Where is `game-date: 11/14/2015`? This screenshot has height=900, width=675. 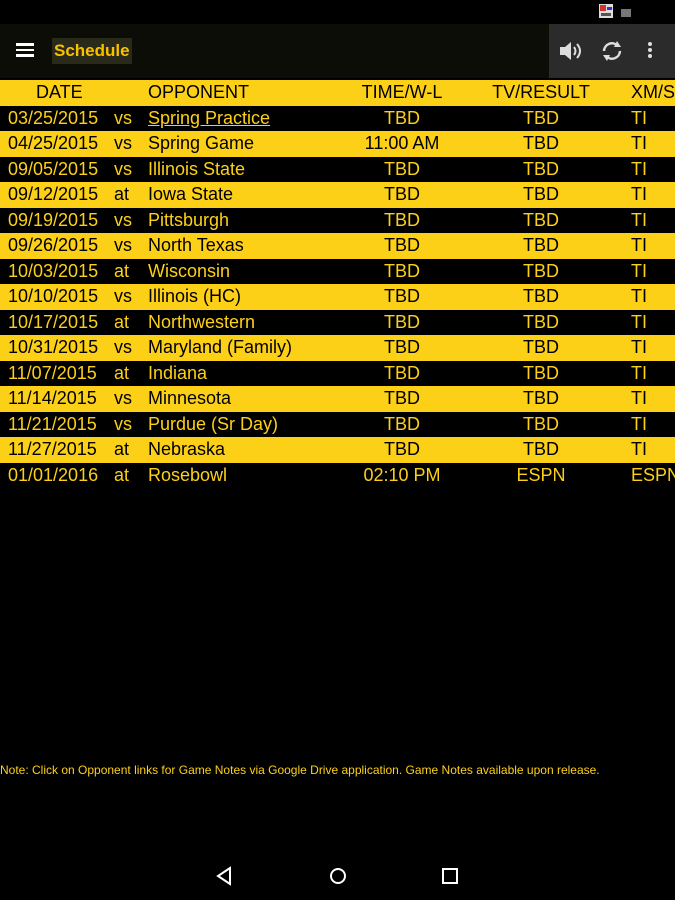 game-date: 11/14/2015 is located at coordinates (52, 398).